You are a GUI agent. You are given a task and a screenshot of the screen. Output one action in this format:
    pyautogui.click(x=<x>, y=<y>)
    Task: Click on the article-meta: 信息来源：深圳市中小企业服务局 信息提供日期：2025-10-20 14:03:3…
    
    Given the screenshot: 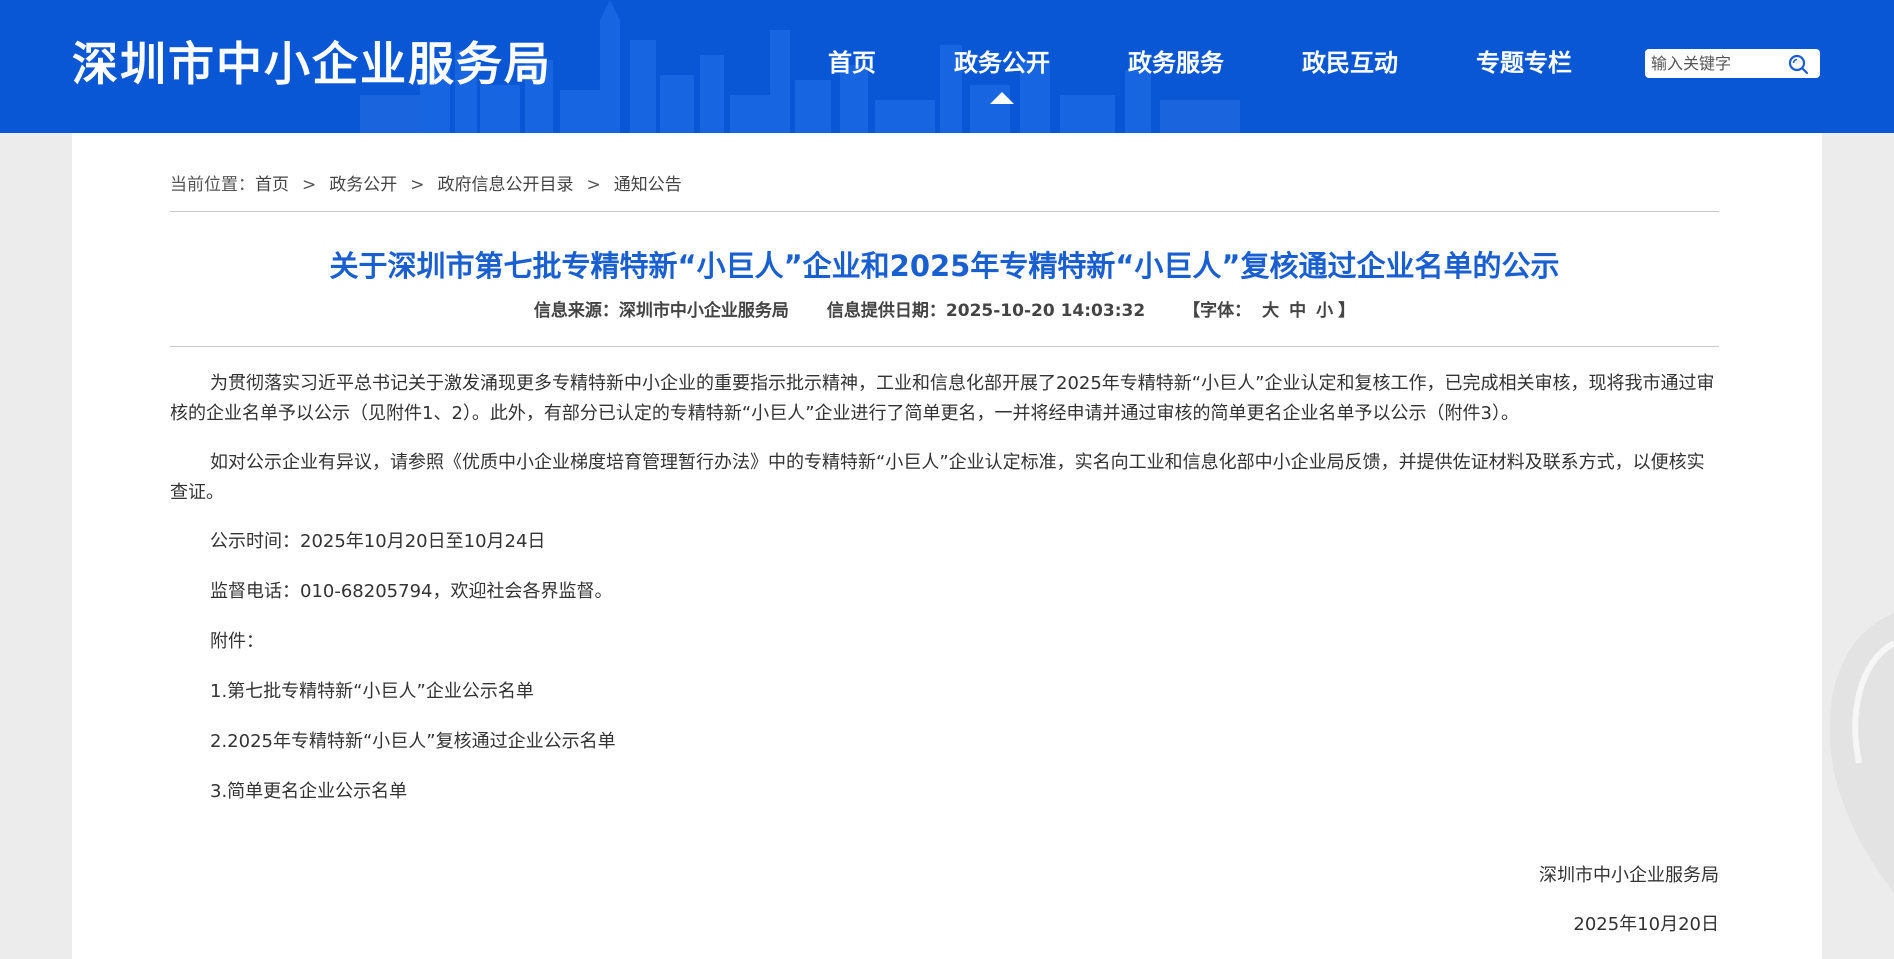 What is the action you would take?
    pyautogui.click(x=944, y=311)
    